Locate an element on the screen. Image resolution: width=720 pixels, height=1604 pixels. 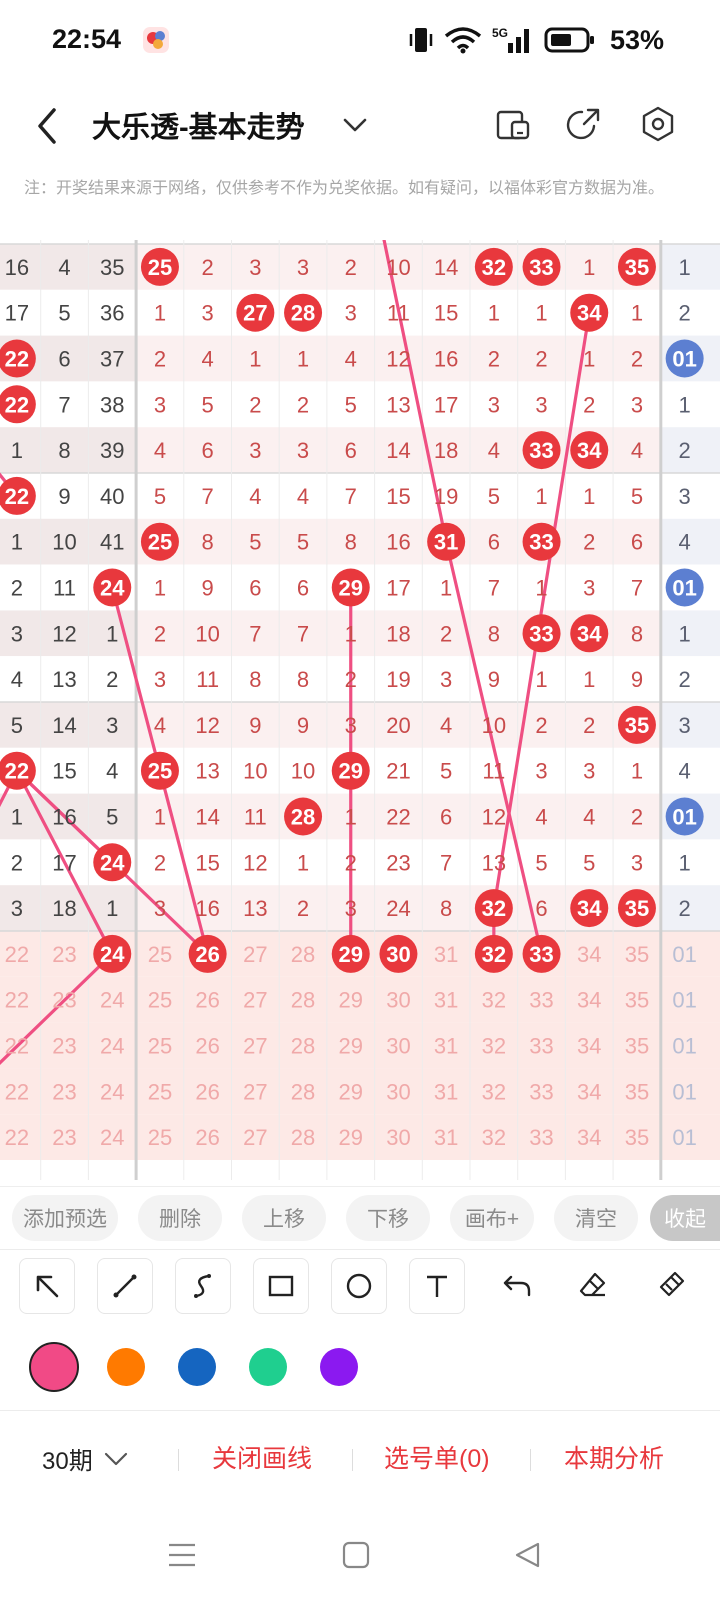
add-preselect-button: 添加预选 is located at coordinates (65, 1218).